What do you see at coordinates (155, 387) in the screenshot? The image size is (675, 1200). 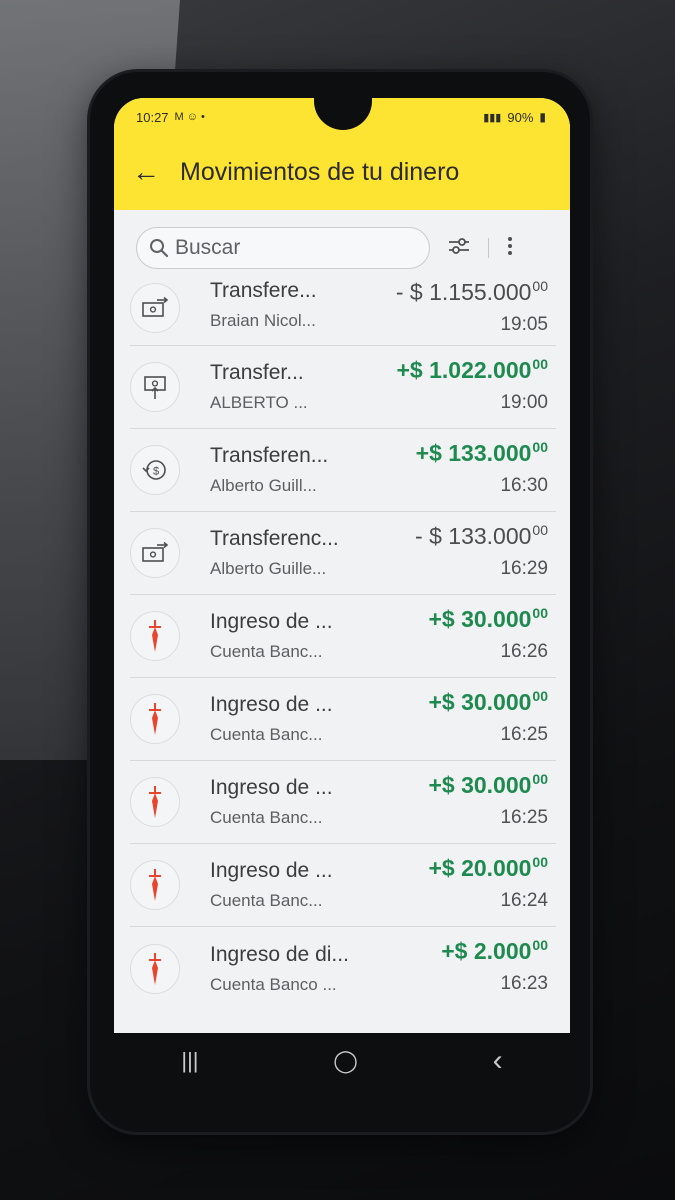 I see `transfer-in-icon` at bounding box center [155, 387].